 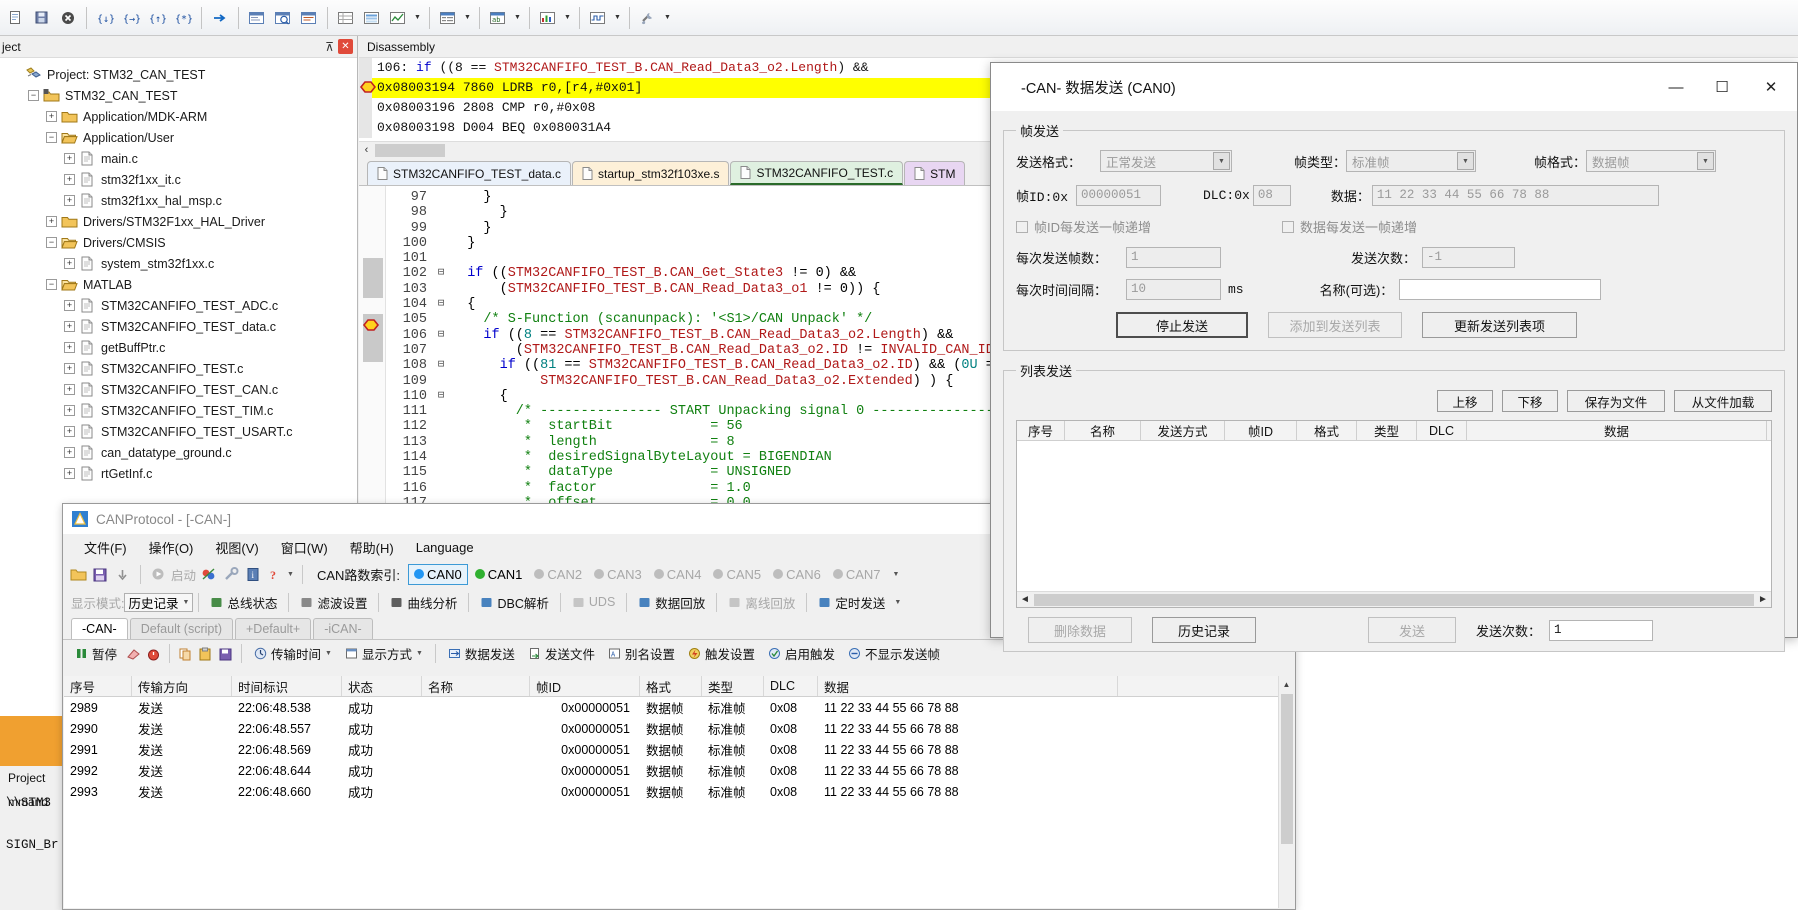 I want to click on trace-dropdown-icon: ▼, so click(x=617, y=18).